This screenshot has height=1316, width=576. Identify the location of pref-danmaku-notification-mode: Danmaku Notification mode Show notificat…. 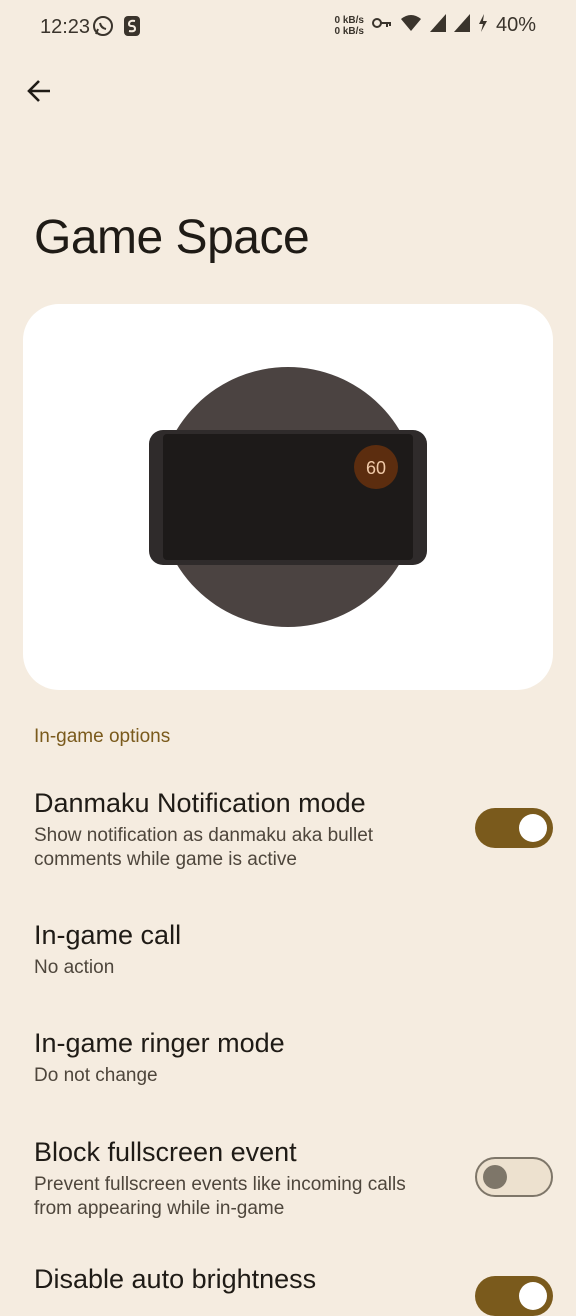
(288, 836).